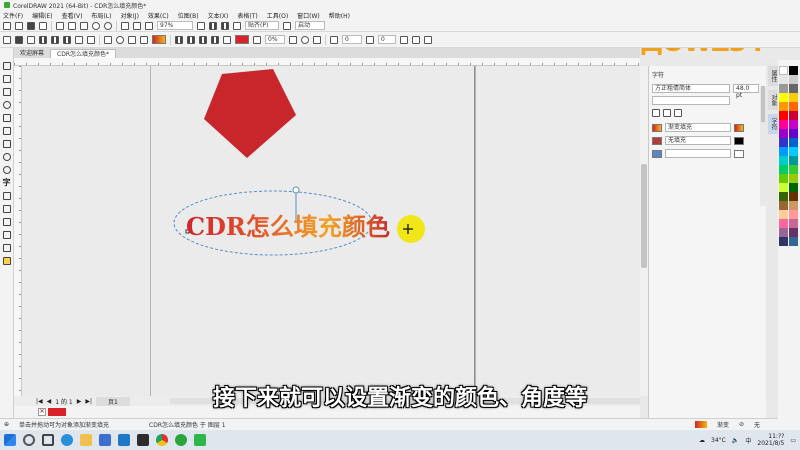 The width and height of the screenshot is (800, 450). What do you see at coordinates (6, 105) in the screenshot?
I see `zoom-tool-icon` at bounding box center [6, 105].